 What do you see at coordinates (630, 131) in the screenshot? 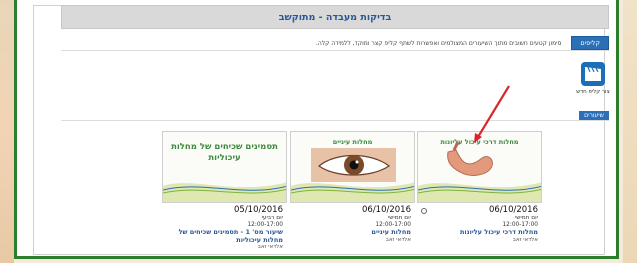
I see `background-right` at bounding box center [630, 131].